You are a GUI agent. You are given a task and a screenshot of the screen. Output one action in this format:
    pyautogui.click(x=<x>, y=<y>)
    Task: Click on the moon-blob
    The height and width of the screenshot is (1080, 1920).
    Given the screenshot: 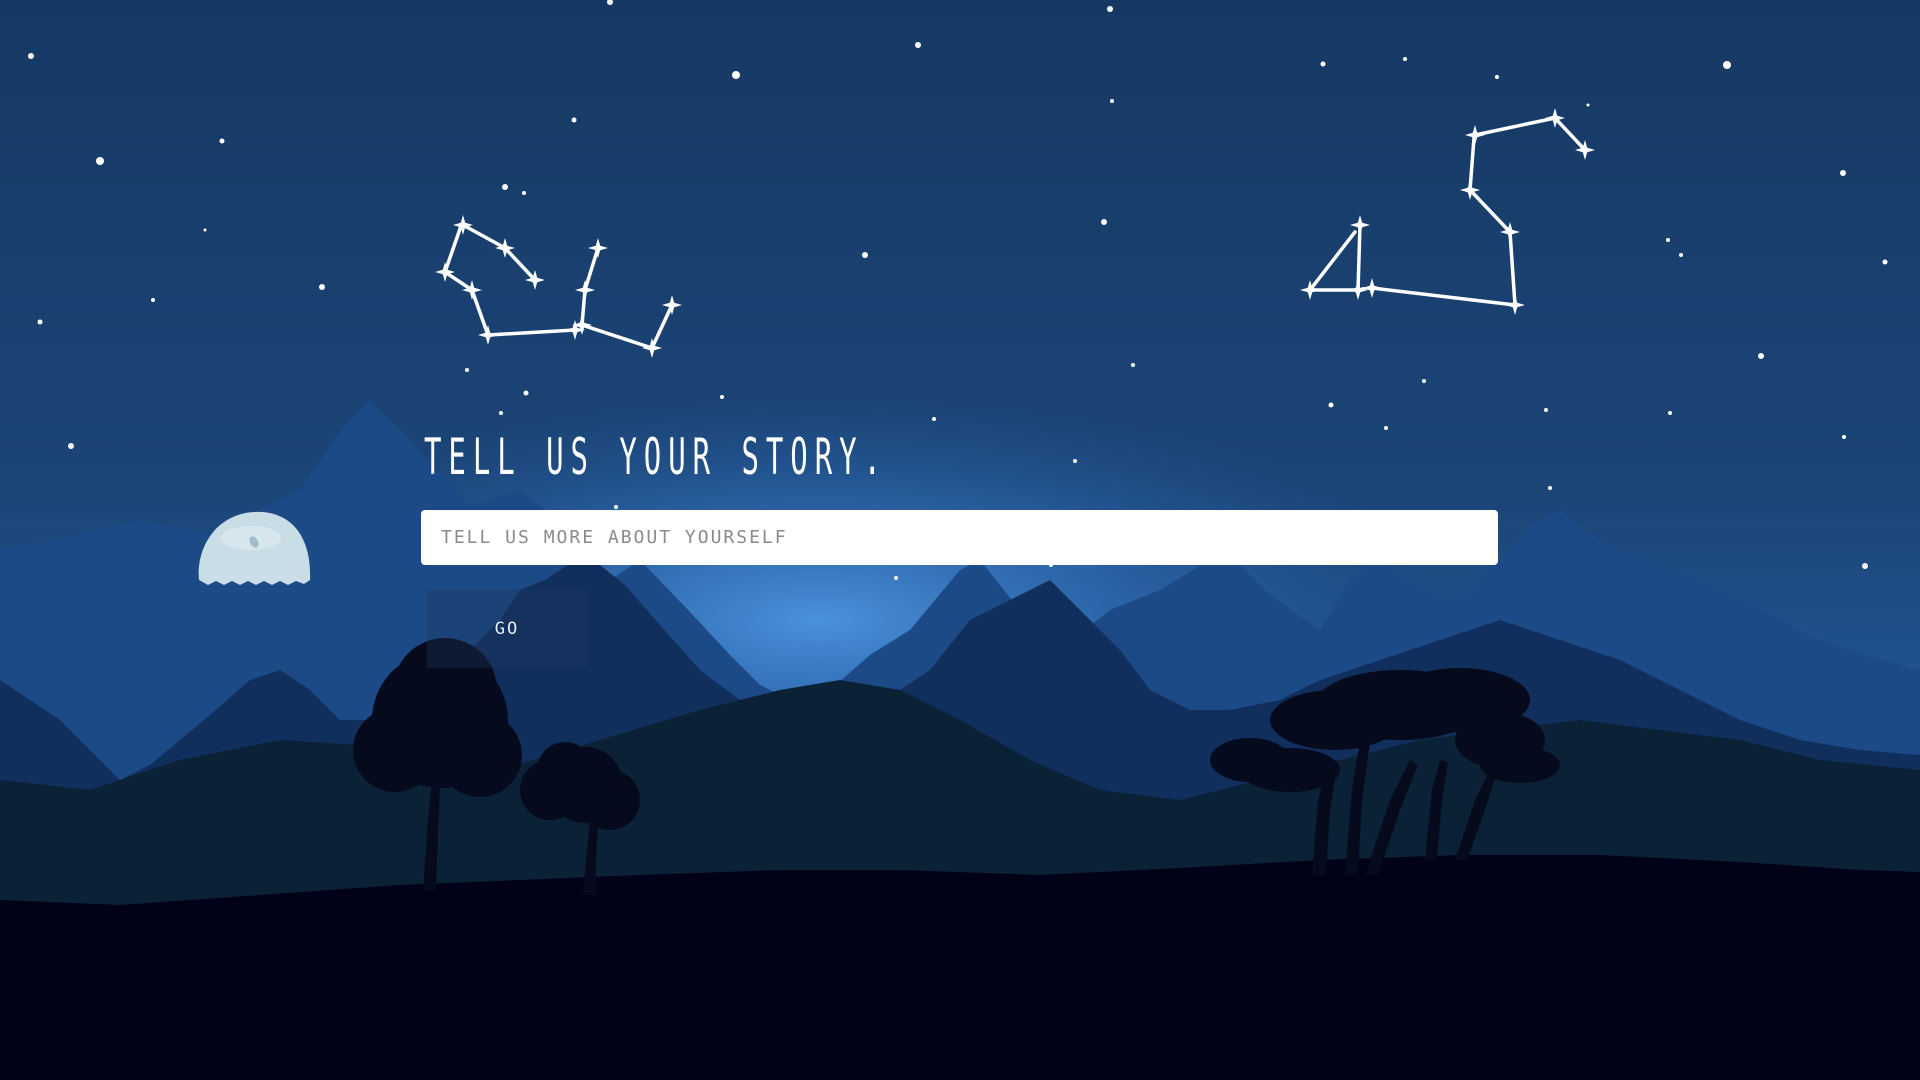 What is the action you would take?
    pyautogui.click(x=254, y=548)
    